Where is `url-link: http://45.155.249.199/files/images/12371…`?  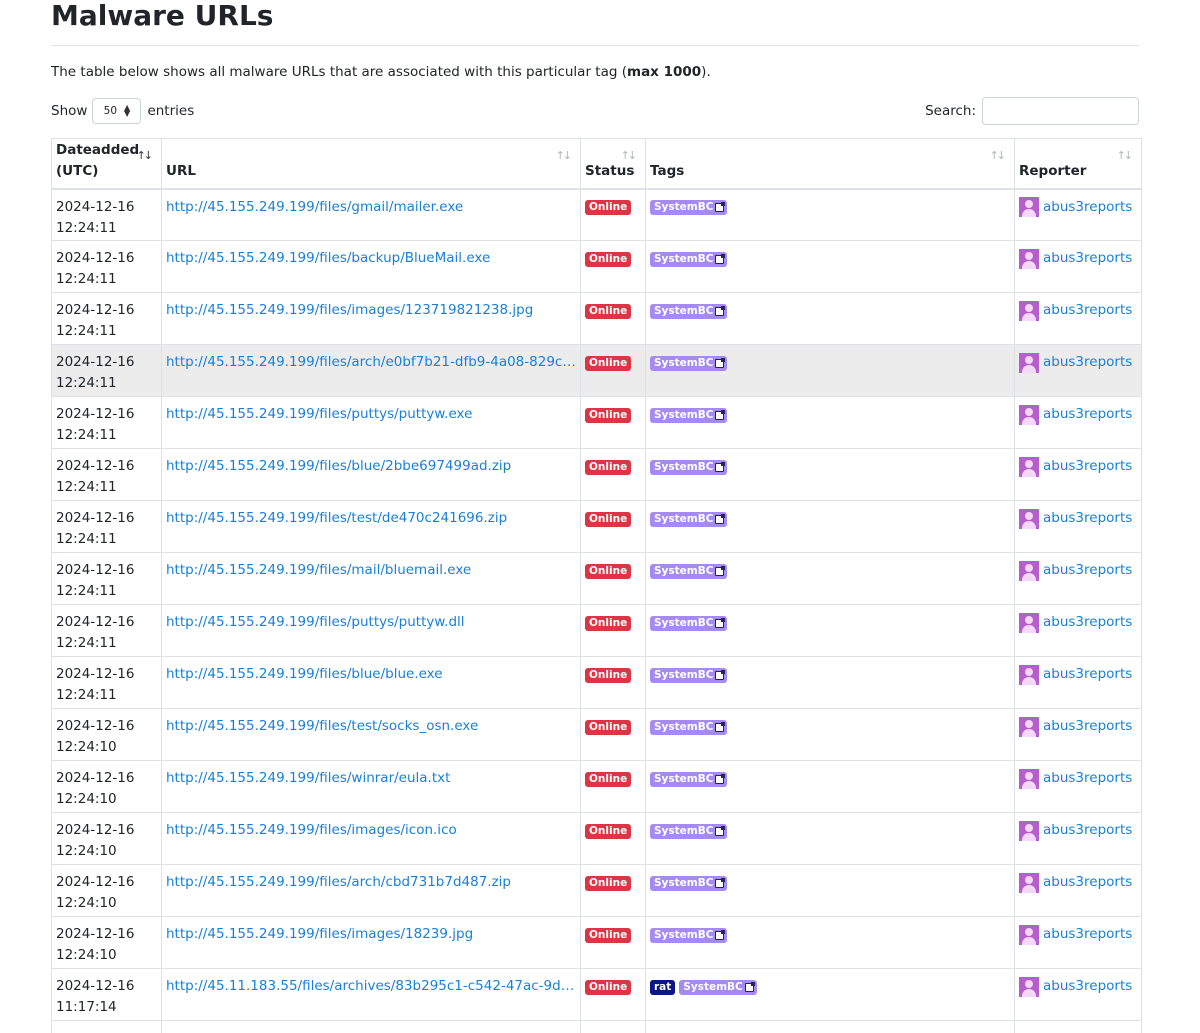 url-link: http://45.155.249.199/files/images/12371… is located at coordinates (371, 310).